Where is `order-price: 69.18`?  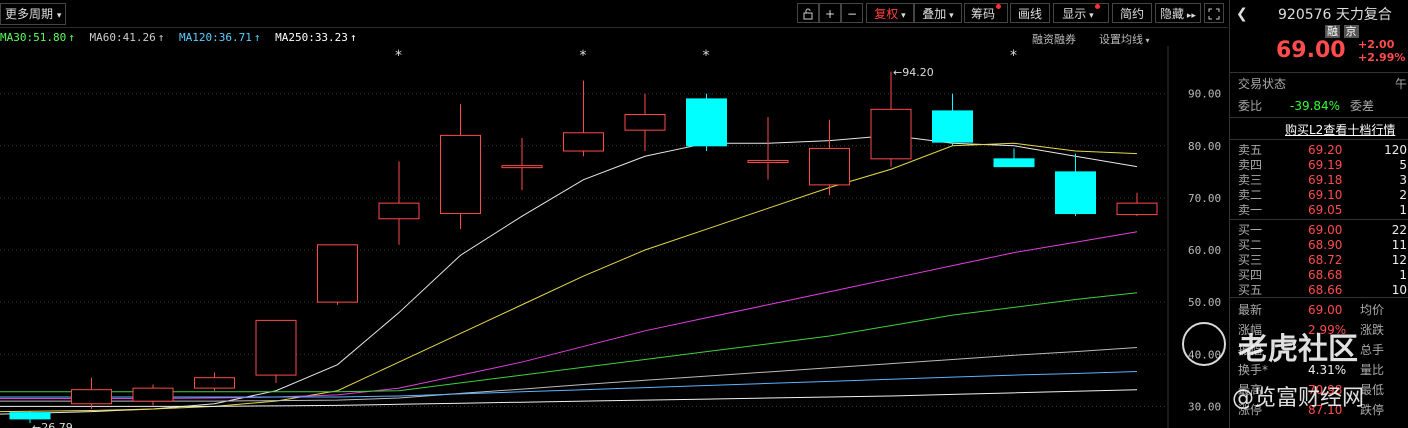 order-price: 69.18 is located at coordinates (1325, 180).